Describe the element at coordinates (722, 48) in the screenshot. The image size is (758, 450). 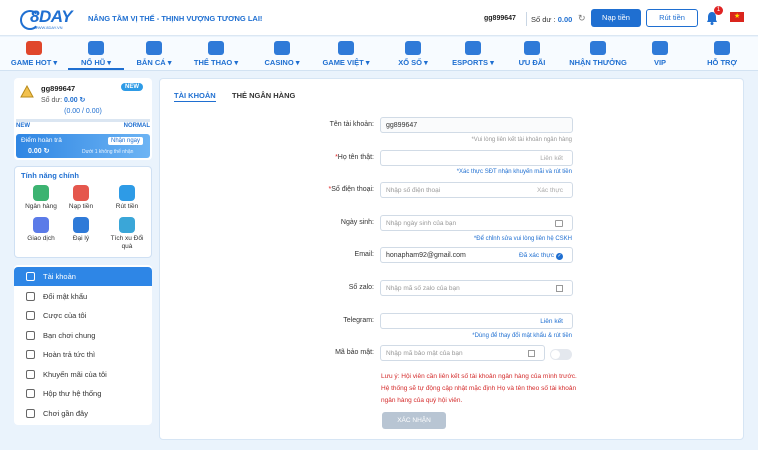
I see `support-icon` at that location.